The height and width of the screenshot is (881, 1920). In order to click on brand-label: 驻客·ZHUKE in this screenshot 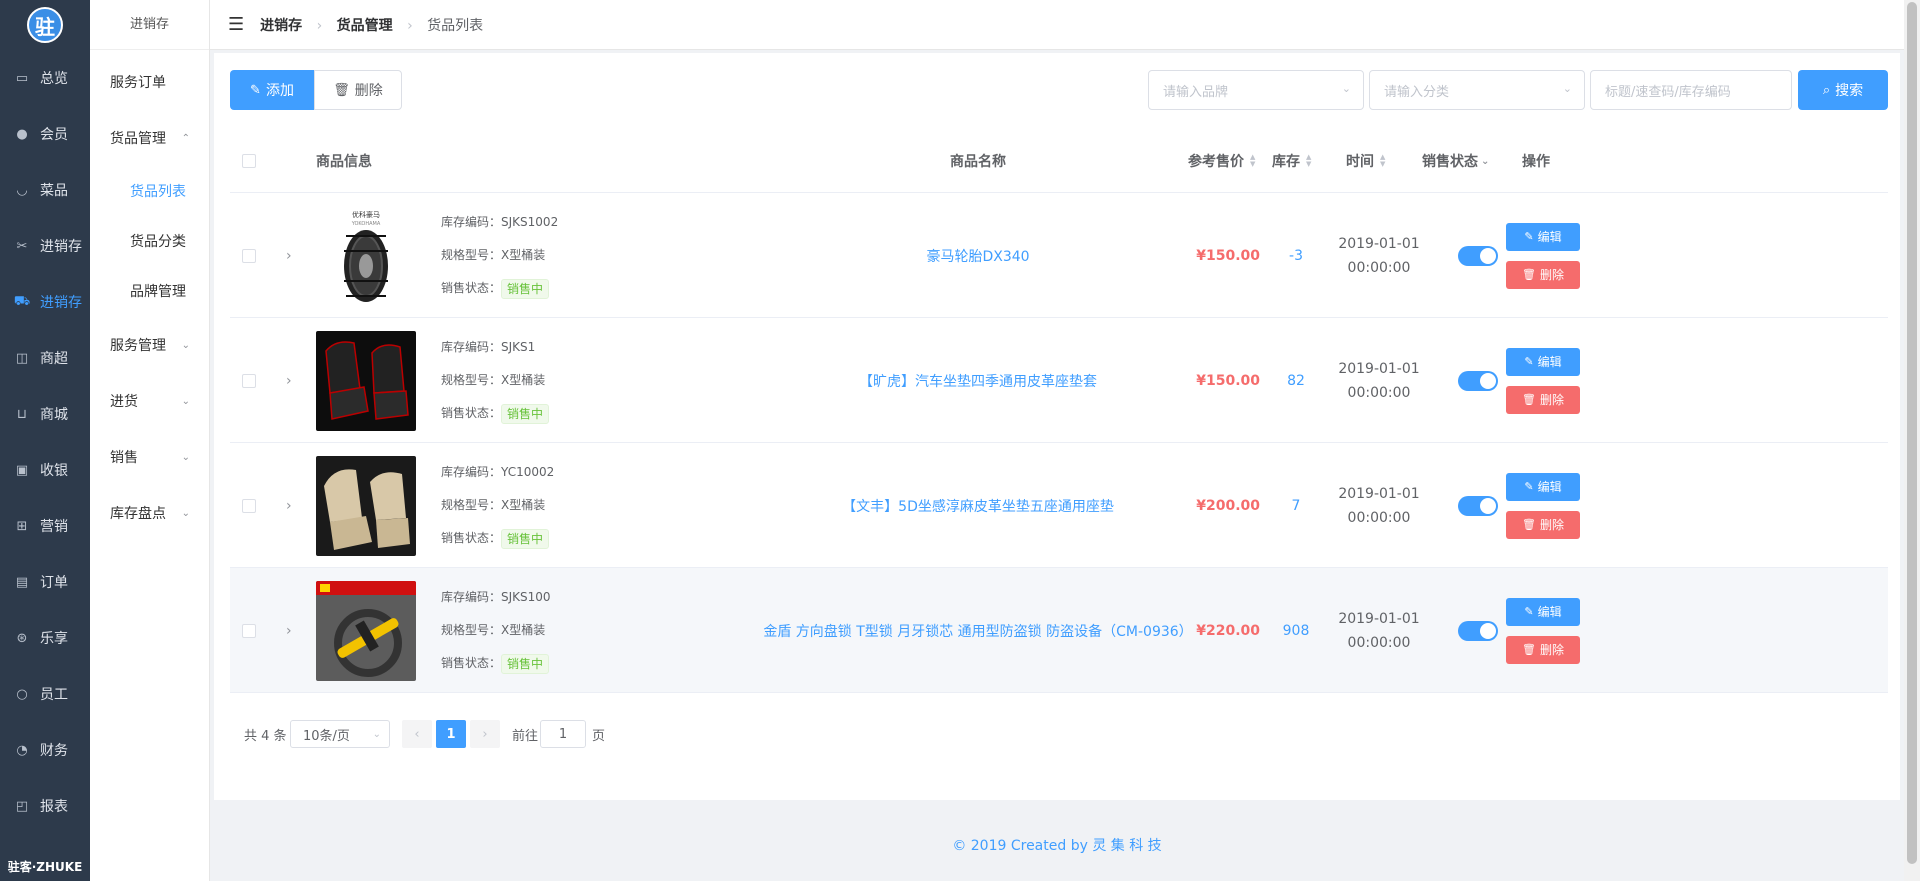, I will do `click(45, 867)`.